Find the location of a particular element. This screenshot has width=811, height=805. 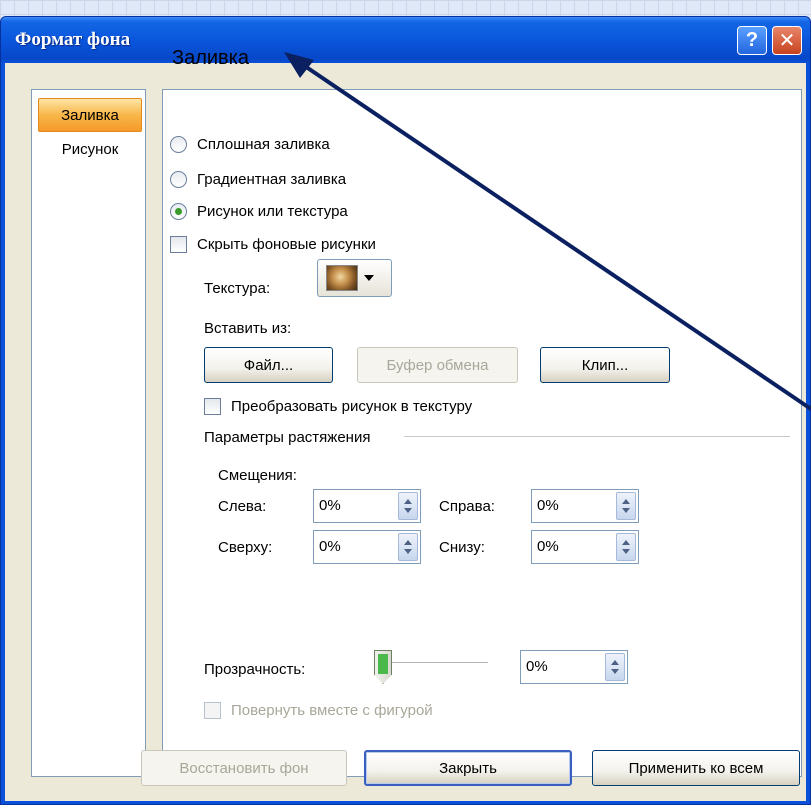

sidebar-item-picture: Рисунок is located at coordinates (90, 149).